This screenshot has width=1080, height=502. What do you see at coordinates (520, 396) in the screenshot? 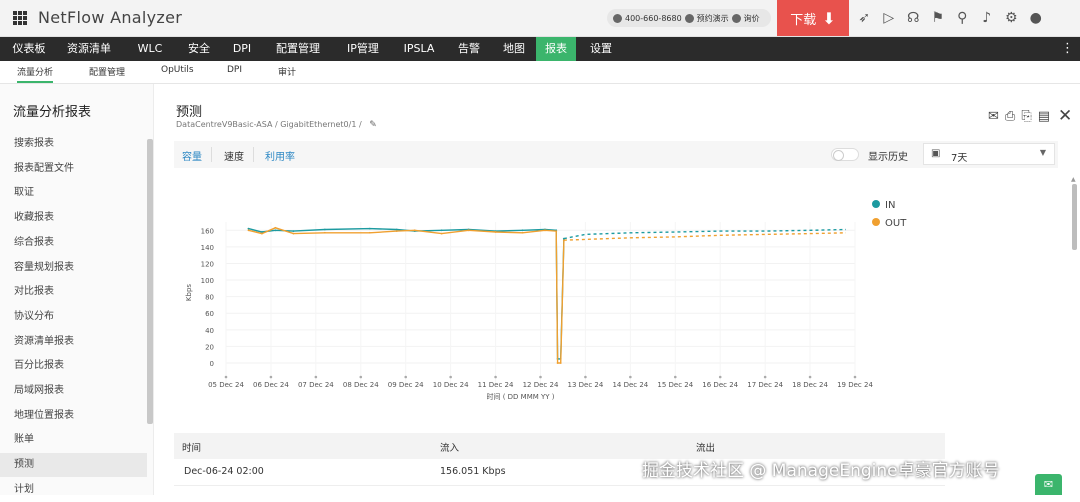
I see `x-axis-label: 时间 ( DD MMM YY )` at bounding box center [520, 396].